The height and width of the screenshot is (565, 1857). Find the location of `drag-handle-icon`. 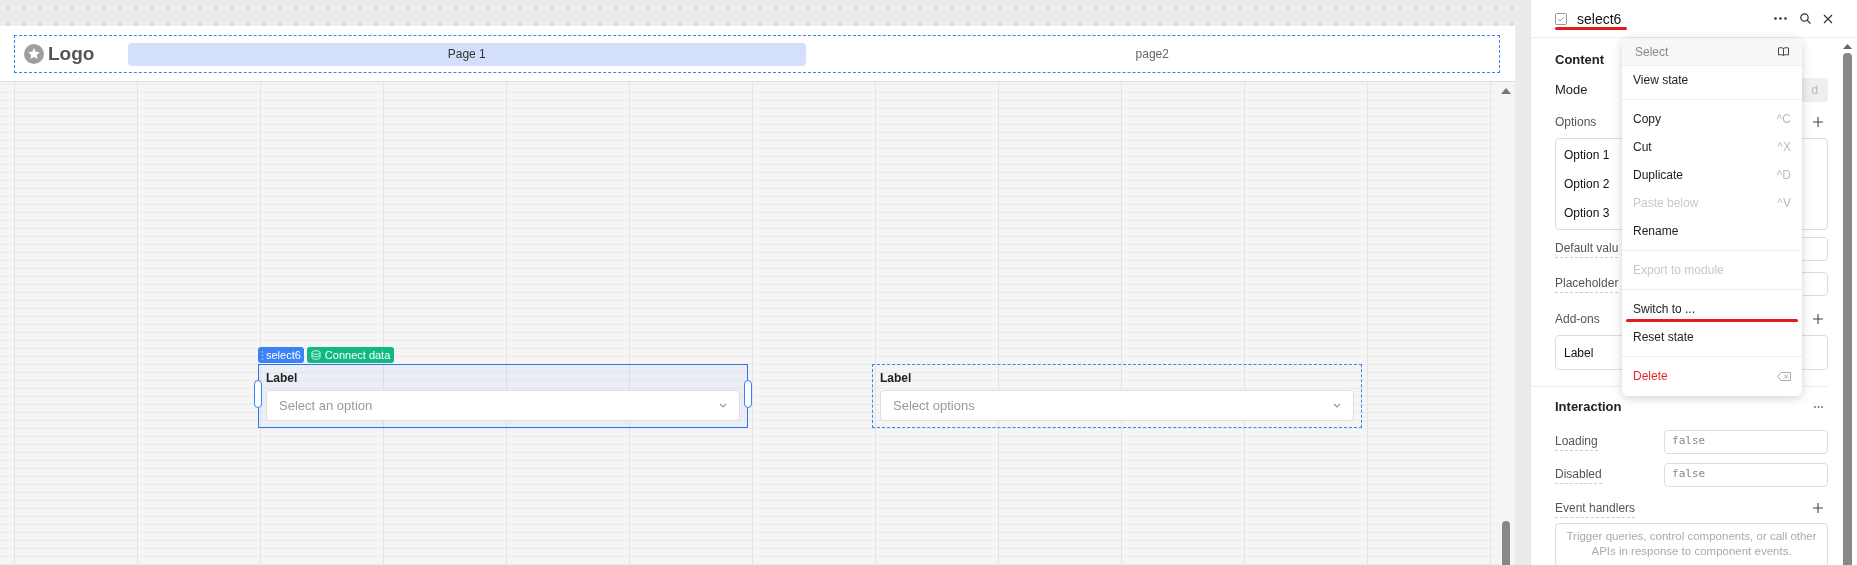

drag-handle-icon is located at coordinates (262, 355).